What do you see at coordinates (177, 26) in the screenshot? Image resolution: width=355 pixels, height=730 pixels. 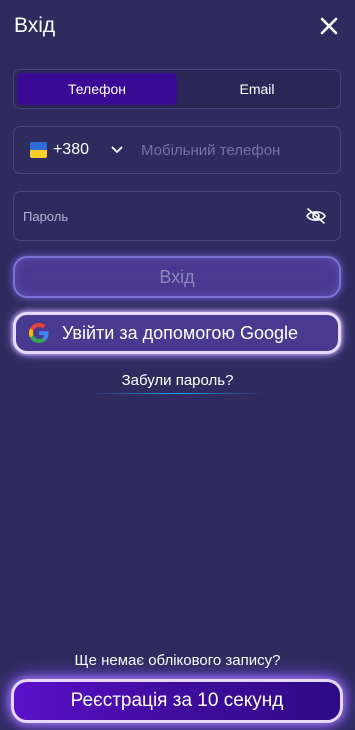 I see `header: Вхід` at bounding box center [177, 26].